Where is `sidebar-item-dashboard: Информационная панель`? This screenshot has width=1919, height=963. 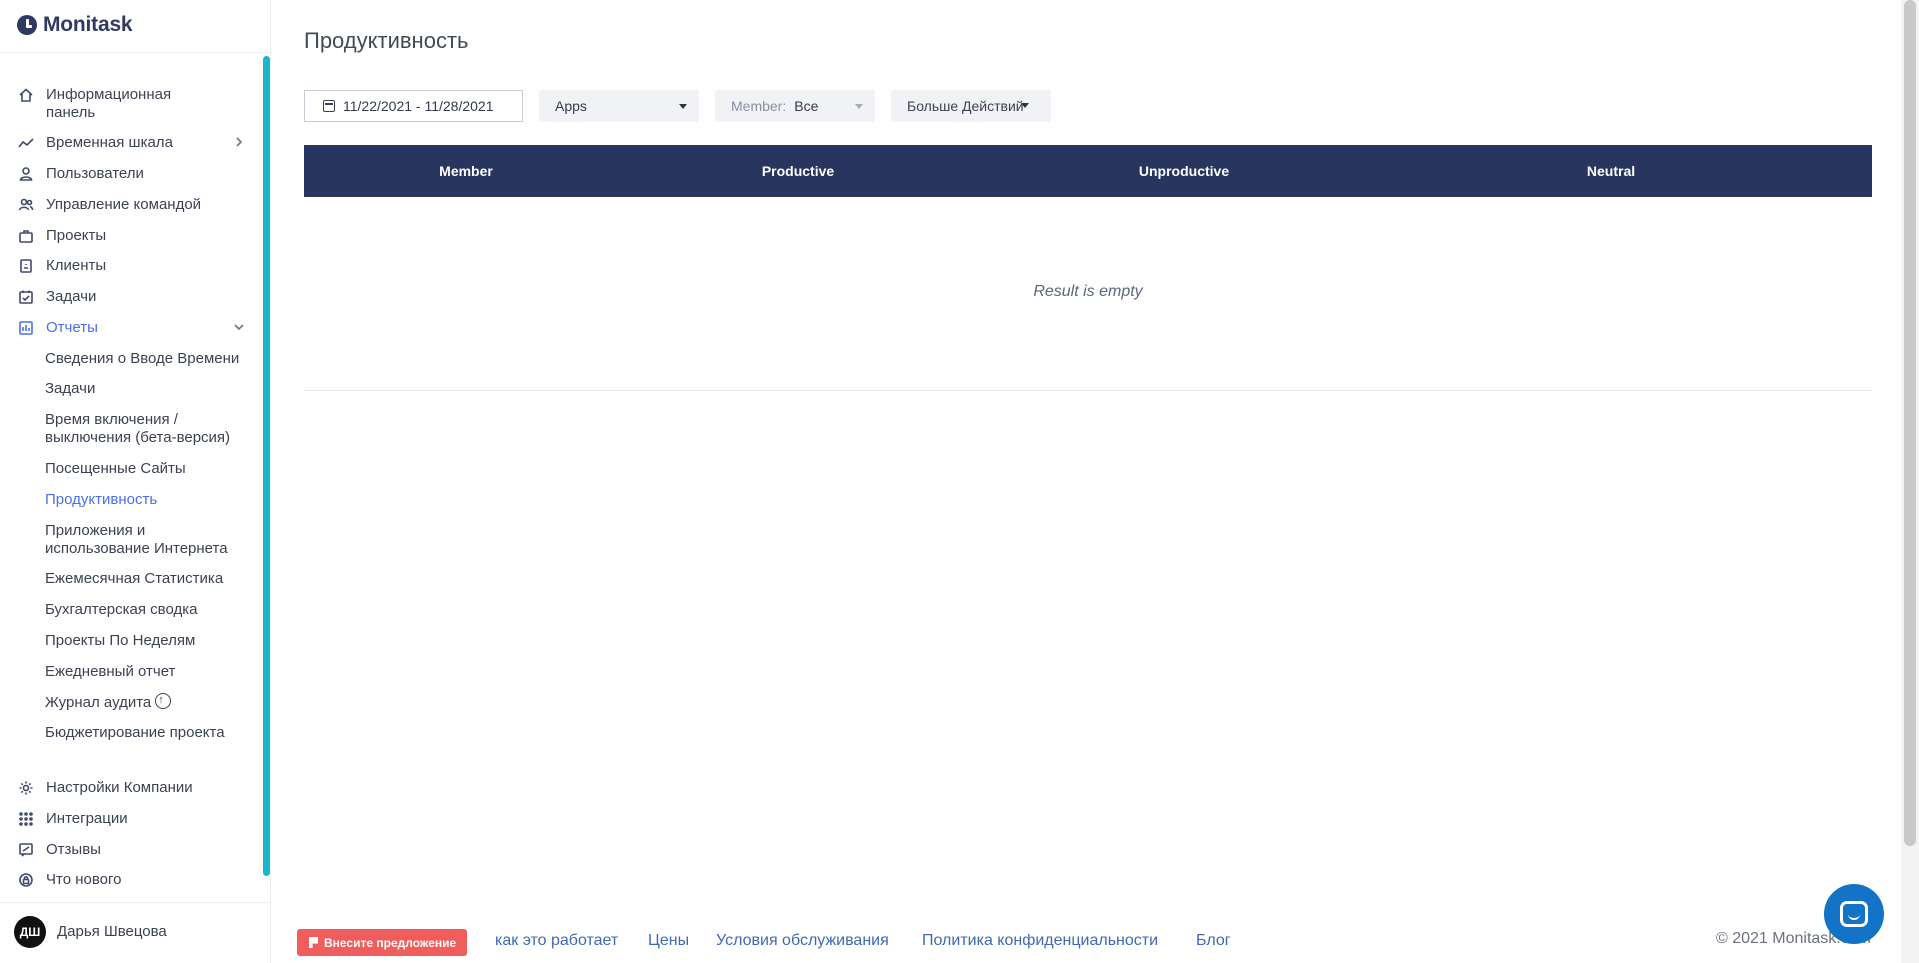
sidebar-item-dashboard: Информационная панель is located at coordinates (131, 104).